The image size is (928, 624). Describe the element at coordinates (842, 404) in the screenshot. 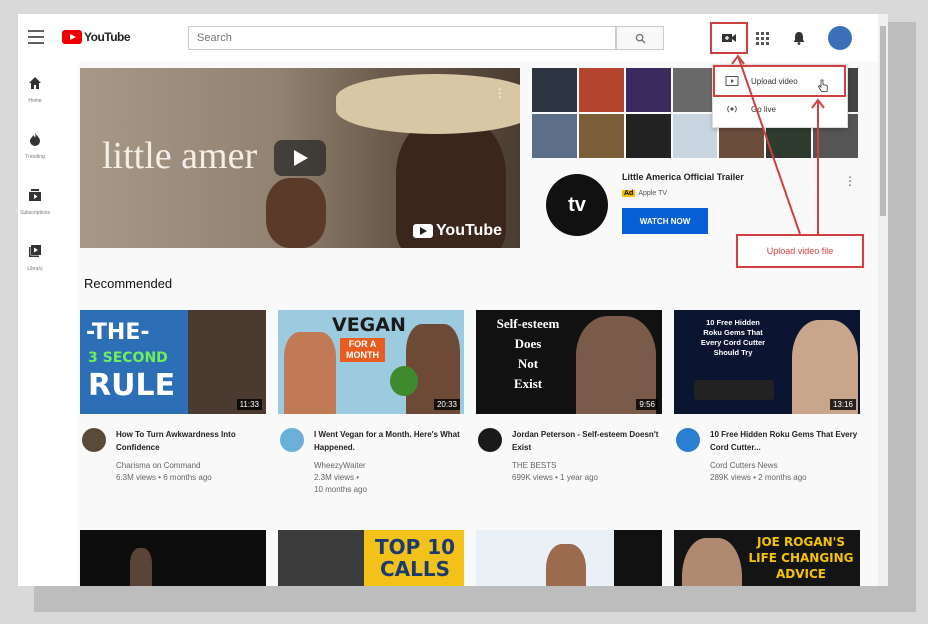

I see `video-duration: 13:16` at that location.